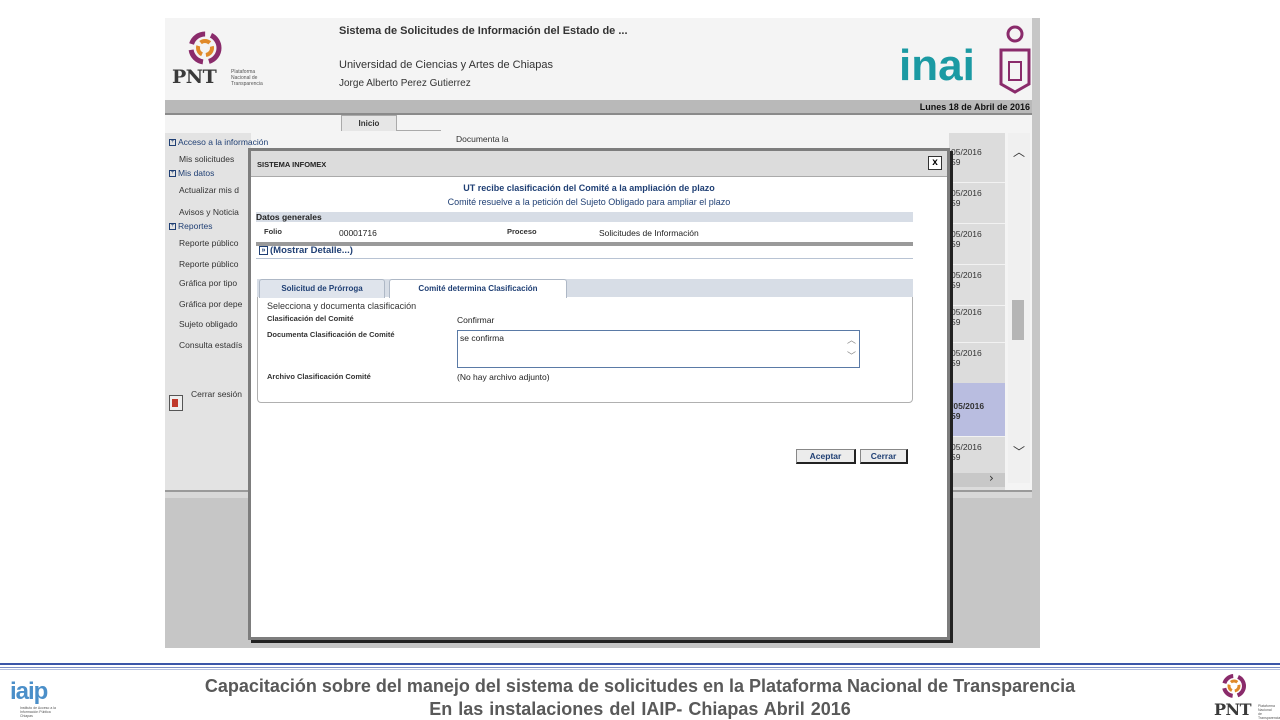  I want to click on instruction-text: Selecciona y documenta clasificación, so click(342, 306).